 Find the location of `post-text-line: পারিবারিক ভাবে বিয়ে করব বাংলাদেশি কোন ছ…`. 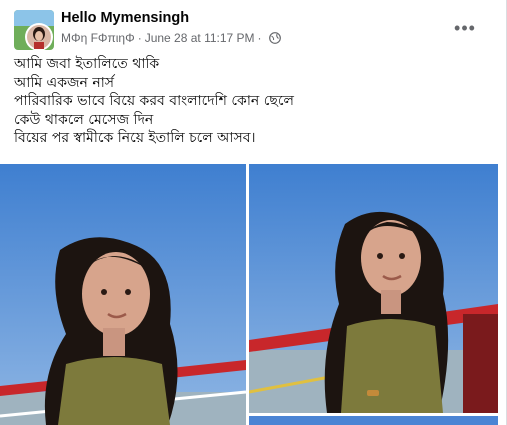

post-text-line: পারিবারিক ভাবে বিয়ে করব বাংলাদেশি কোন ছ… is located at coordinates (154, 101).